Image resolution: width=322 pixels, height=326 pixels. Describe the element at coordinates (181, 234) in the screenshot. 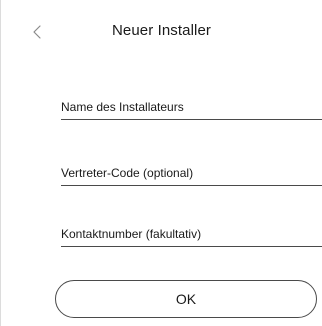

I see `contact-number-input` at that location.